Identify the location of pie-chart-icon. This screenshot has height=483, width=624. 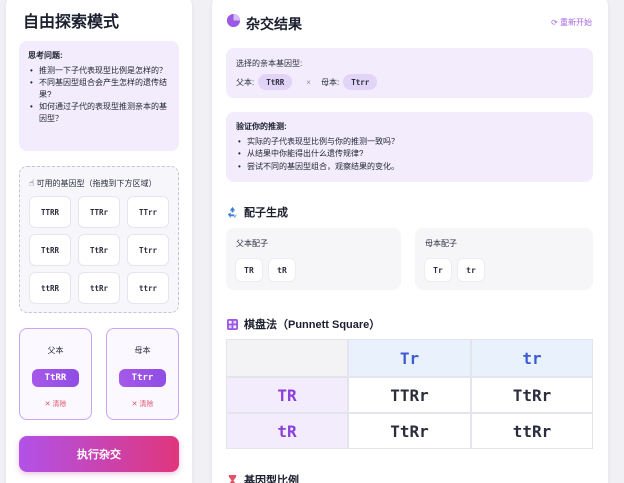
(233, 20).